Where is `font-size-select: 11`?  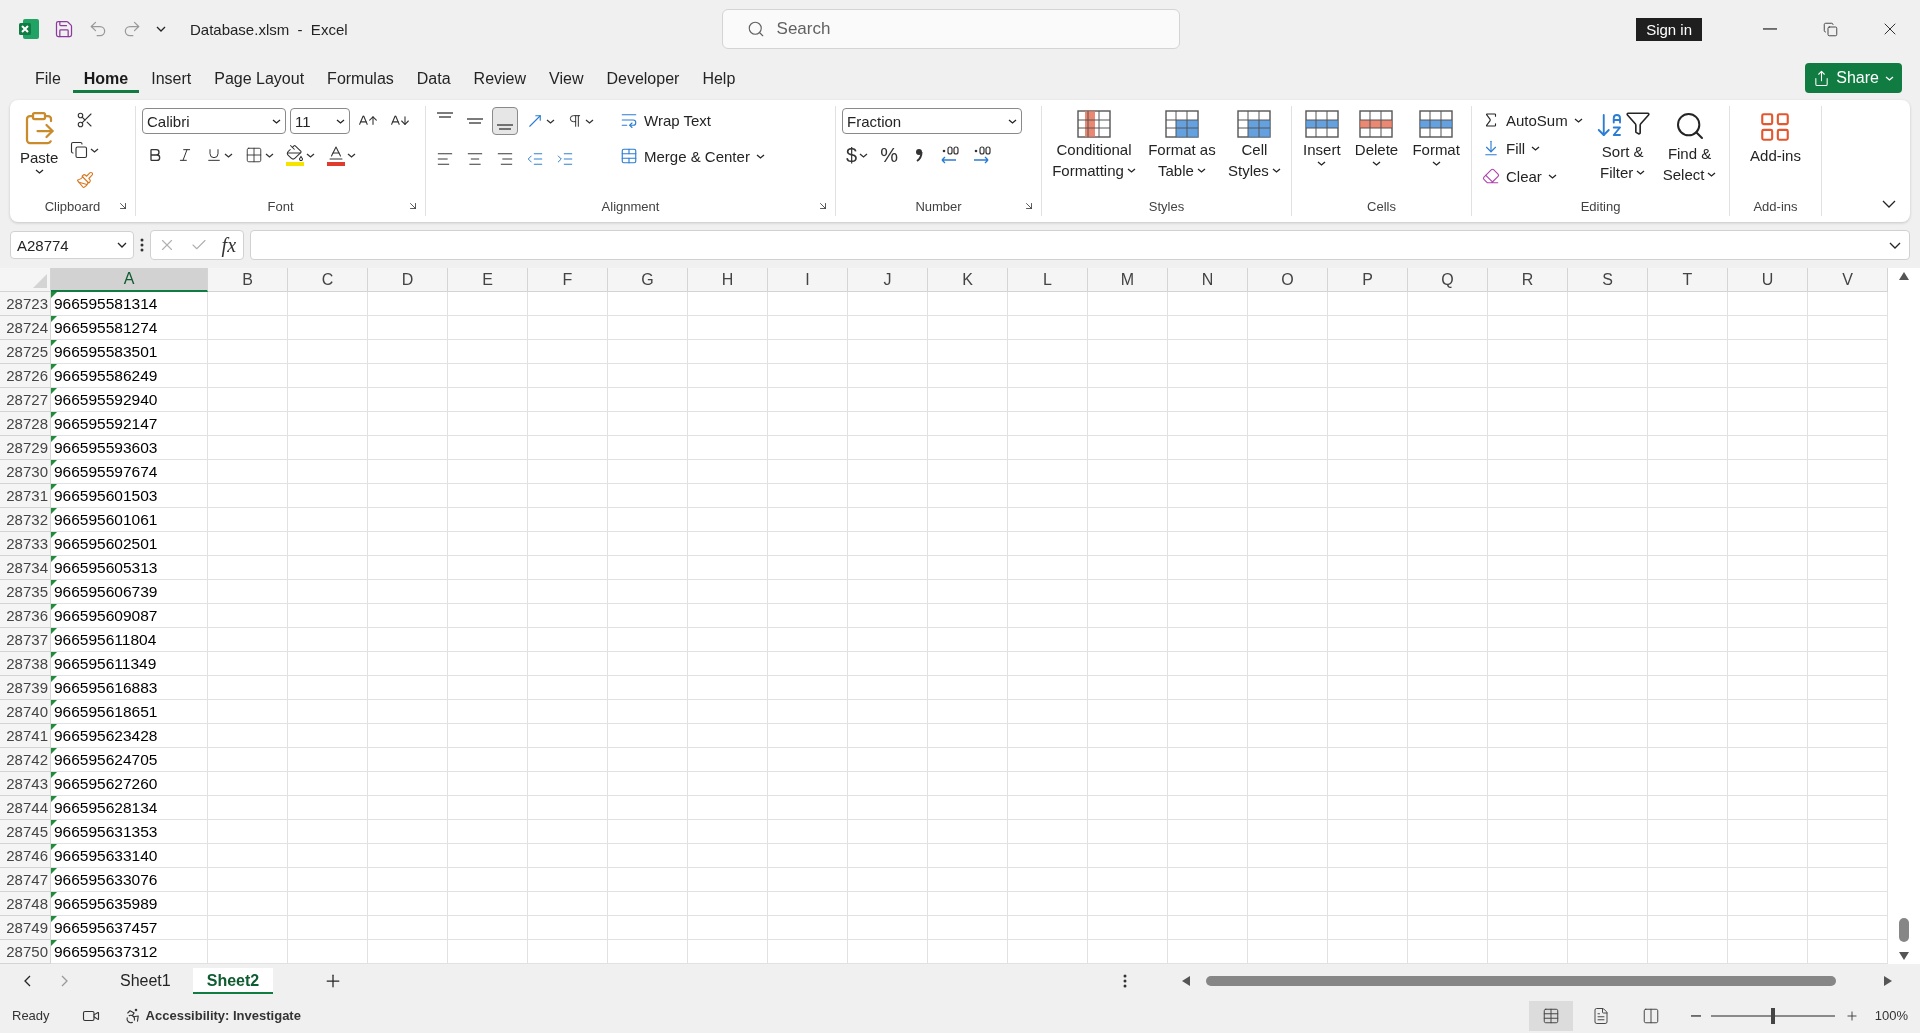
font-size-select: 11 is located at coordinates (320, 121).